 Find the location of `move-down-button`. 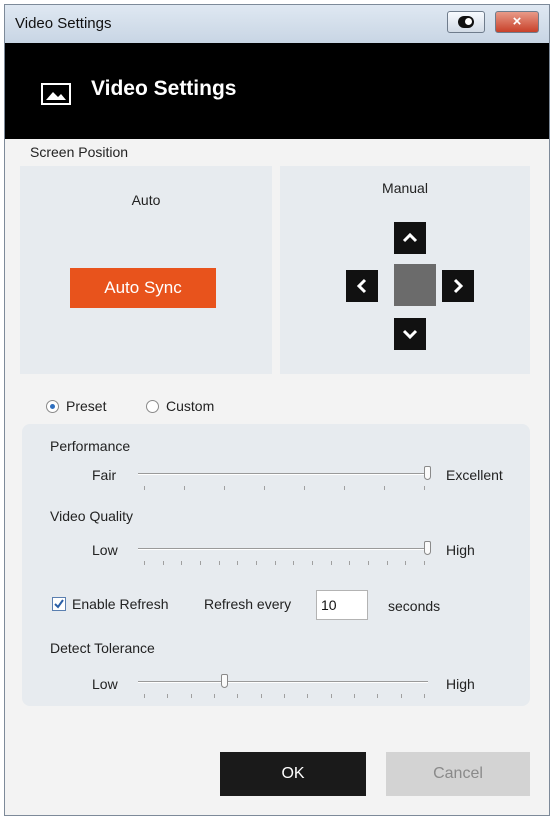

move-down-button is located at coordinates (410, 334).